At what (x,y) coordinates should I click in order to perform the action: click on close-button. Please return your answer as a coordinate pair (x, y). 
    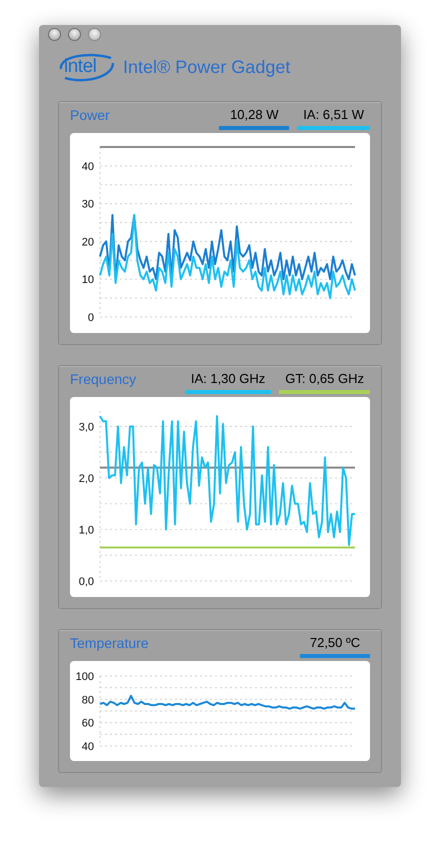
    Looking at the image, I should click on (54, 34).